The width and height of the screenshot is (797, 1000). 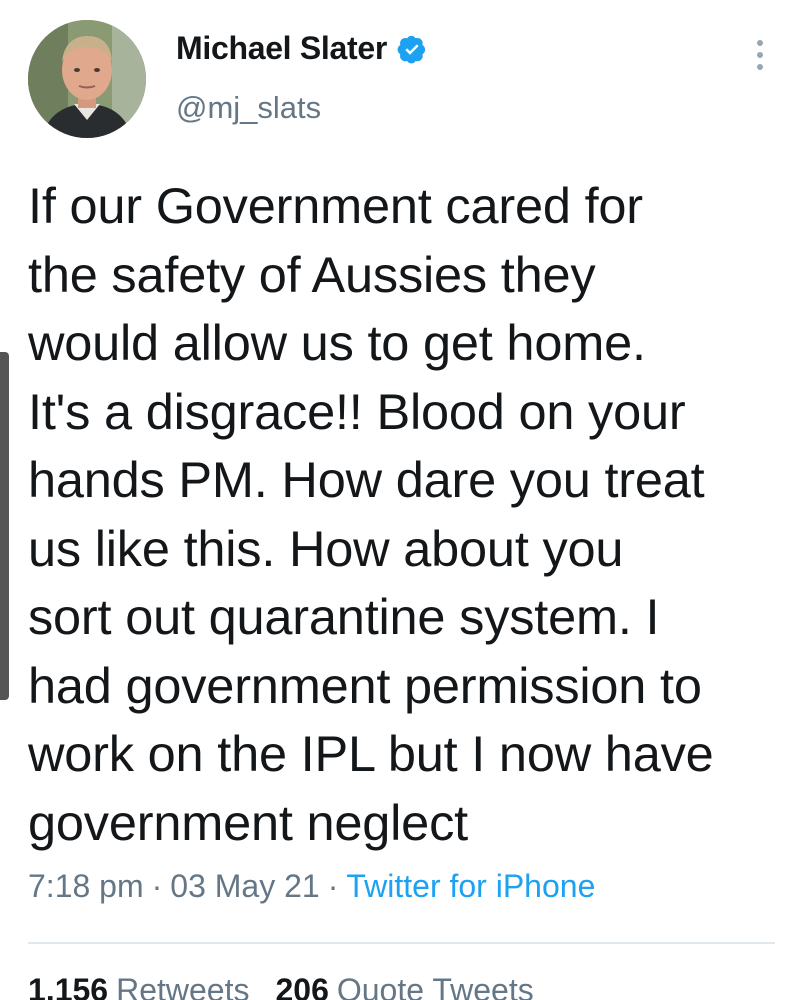 I want to click on retweets-label: Retweets, so click(x=183, y=986).